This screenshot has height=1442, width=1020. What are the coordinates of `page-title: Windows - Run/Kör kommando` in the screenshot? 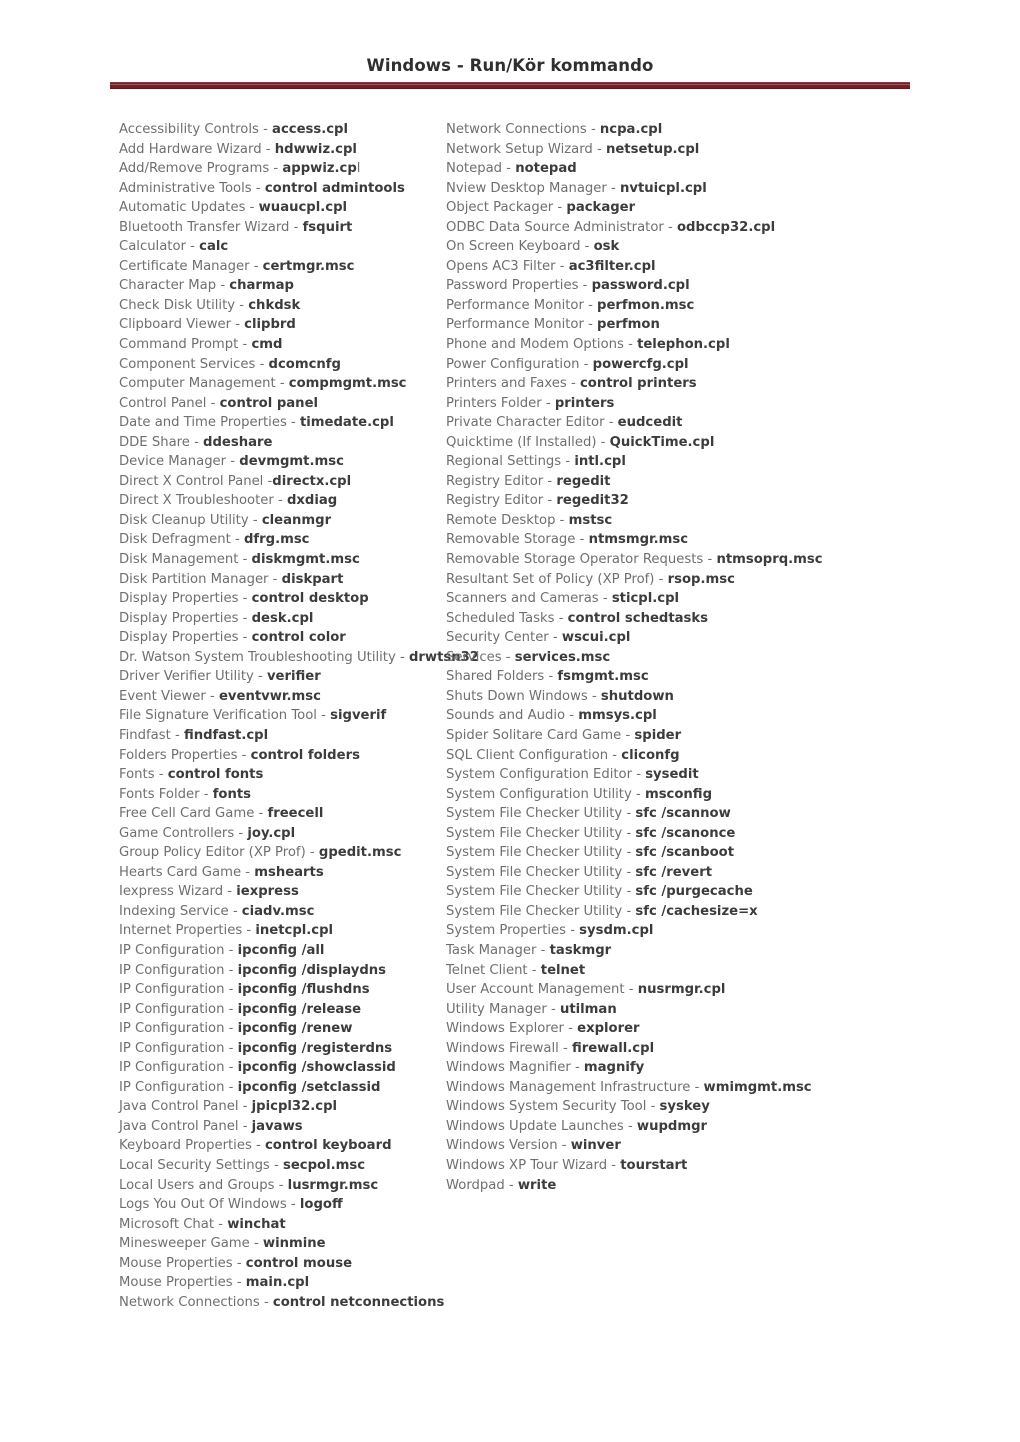 It's located at (510, 65).